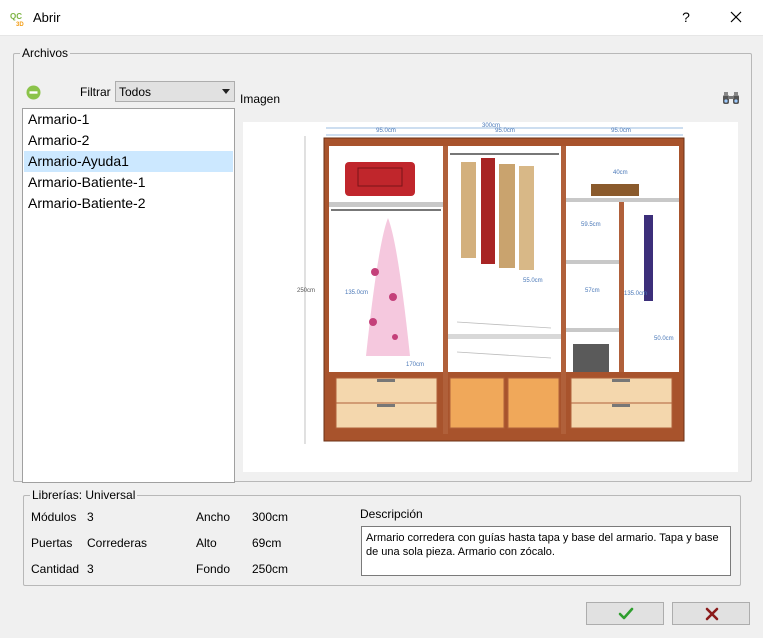 This screenshot has width=763, height=638. I want to click on puertas-label: Puertas, so click(52, 543).